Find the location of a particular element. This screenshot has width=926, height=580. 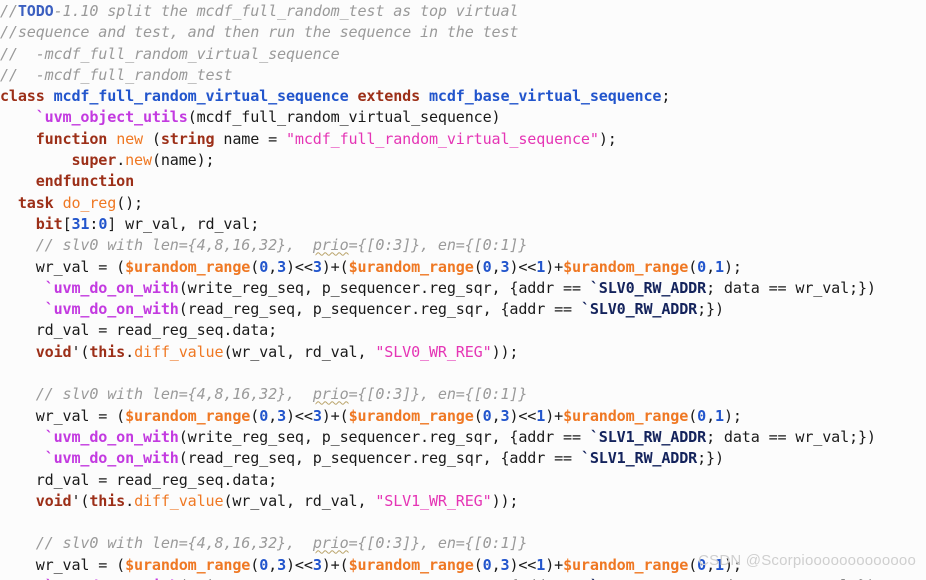

code-token: void is located at coordinates (53, 351).